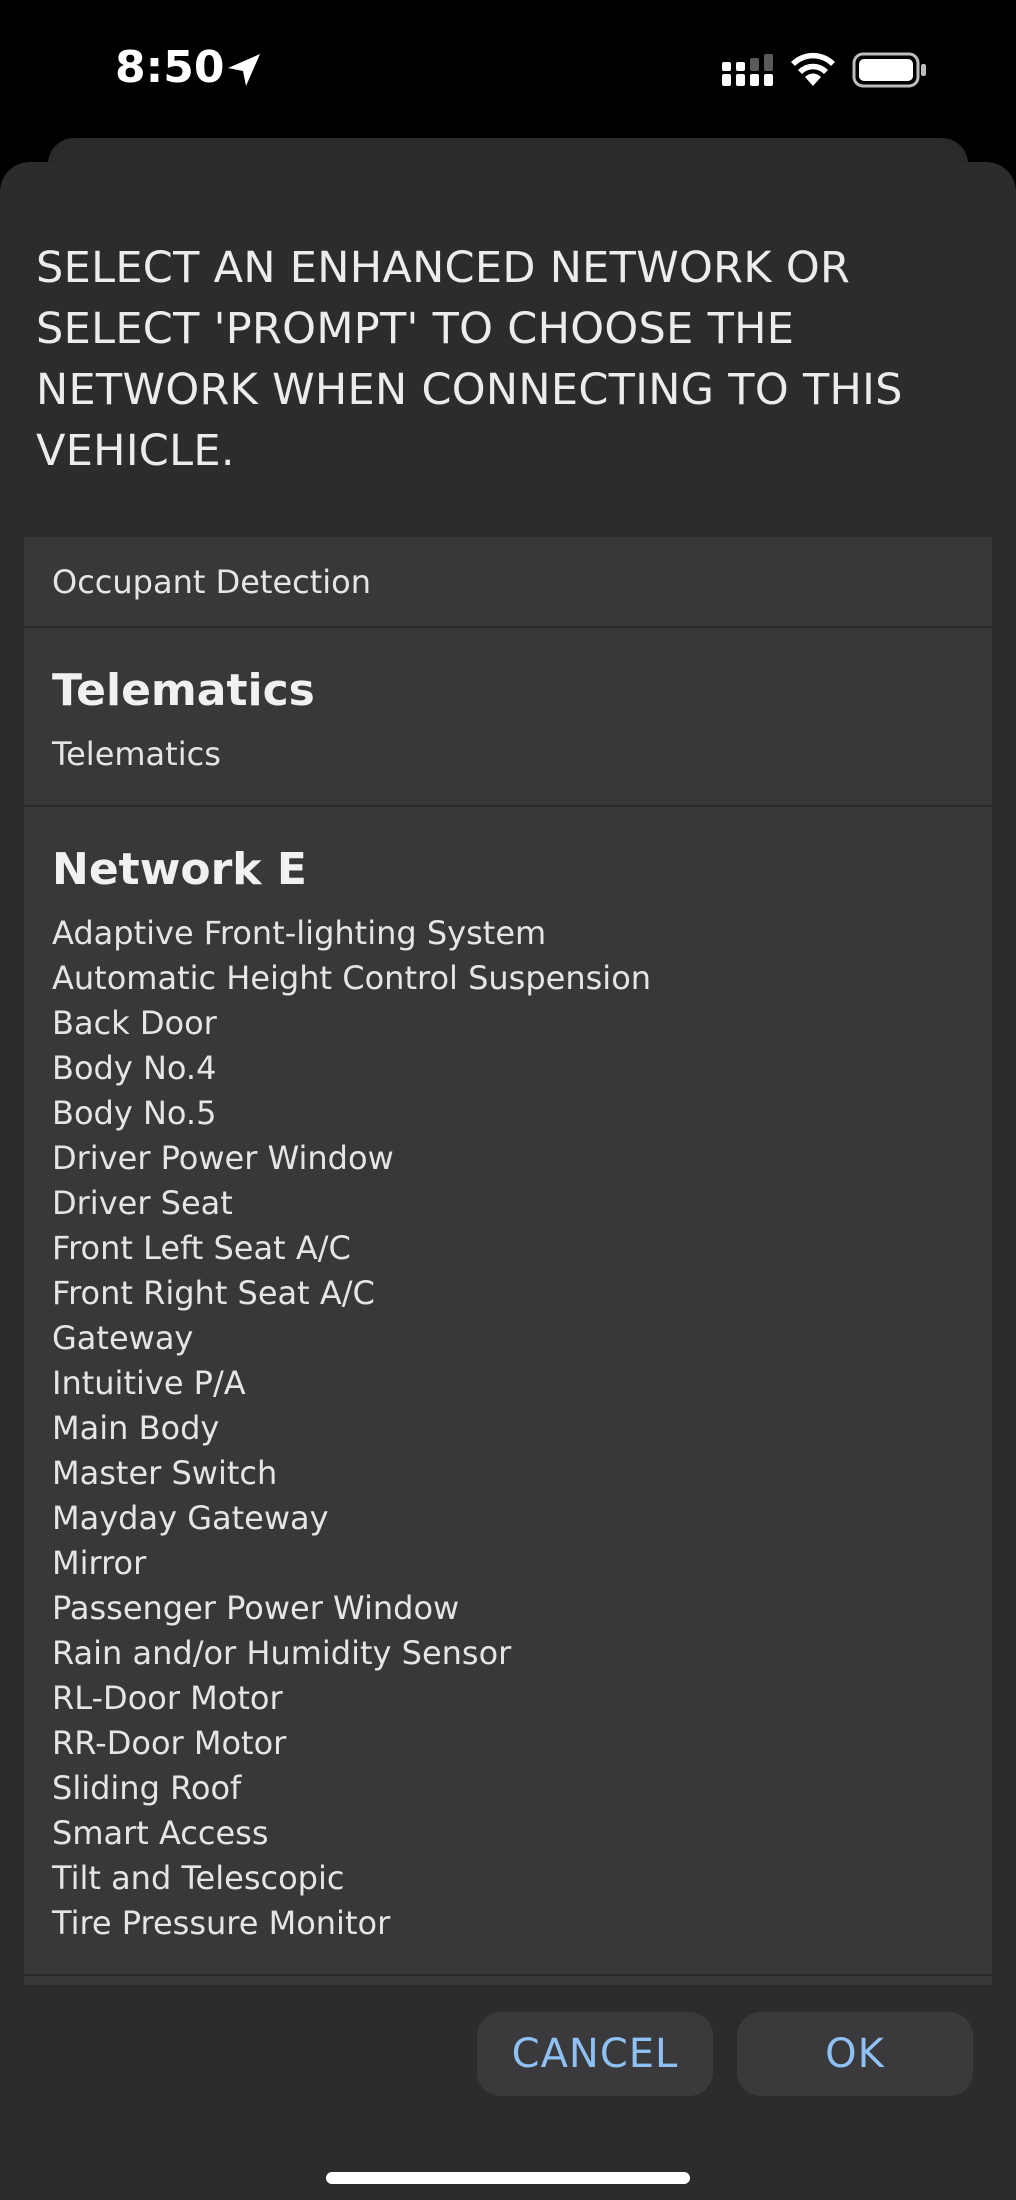  Describe the element at coordinates (889, 70) in the screenshot. I see `battery-icon` at that location.